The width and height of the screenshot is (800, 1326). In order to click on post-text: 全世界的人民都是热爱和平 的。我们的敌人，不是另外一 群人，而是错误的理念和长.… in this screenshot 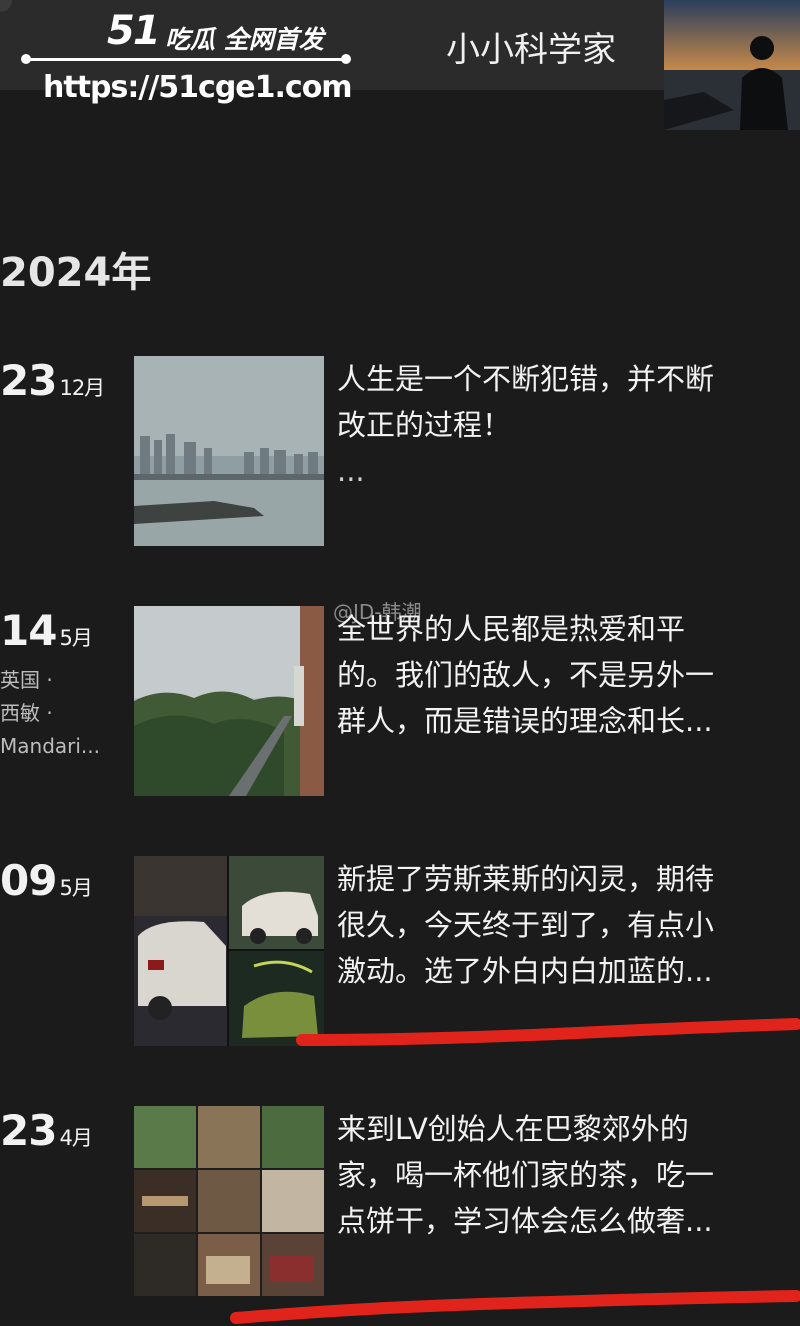, I will do `click(557, 675)`.